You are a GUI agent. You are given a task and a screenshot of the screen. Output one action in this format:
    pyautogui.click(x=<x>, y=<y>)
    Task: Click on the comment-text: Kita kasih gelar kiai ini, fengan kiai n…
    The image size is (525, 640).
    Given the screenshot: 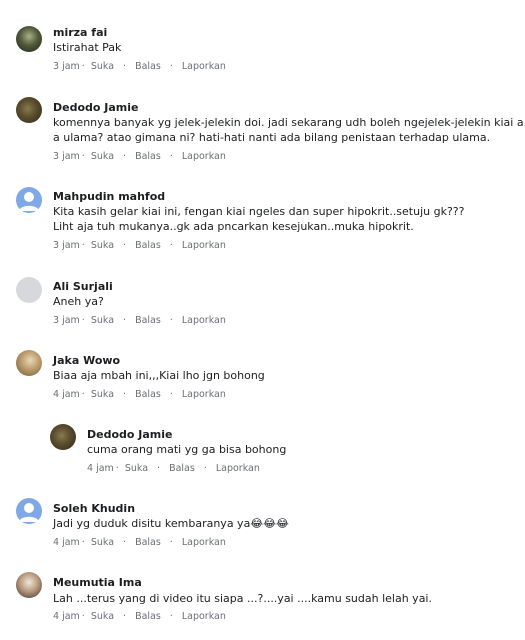 What is the action you would take?
    pyautogui.click(x=259, y=211)
    